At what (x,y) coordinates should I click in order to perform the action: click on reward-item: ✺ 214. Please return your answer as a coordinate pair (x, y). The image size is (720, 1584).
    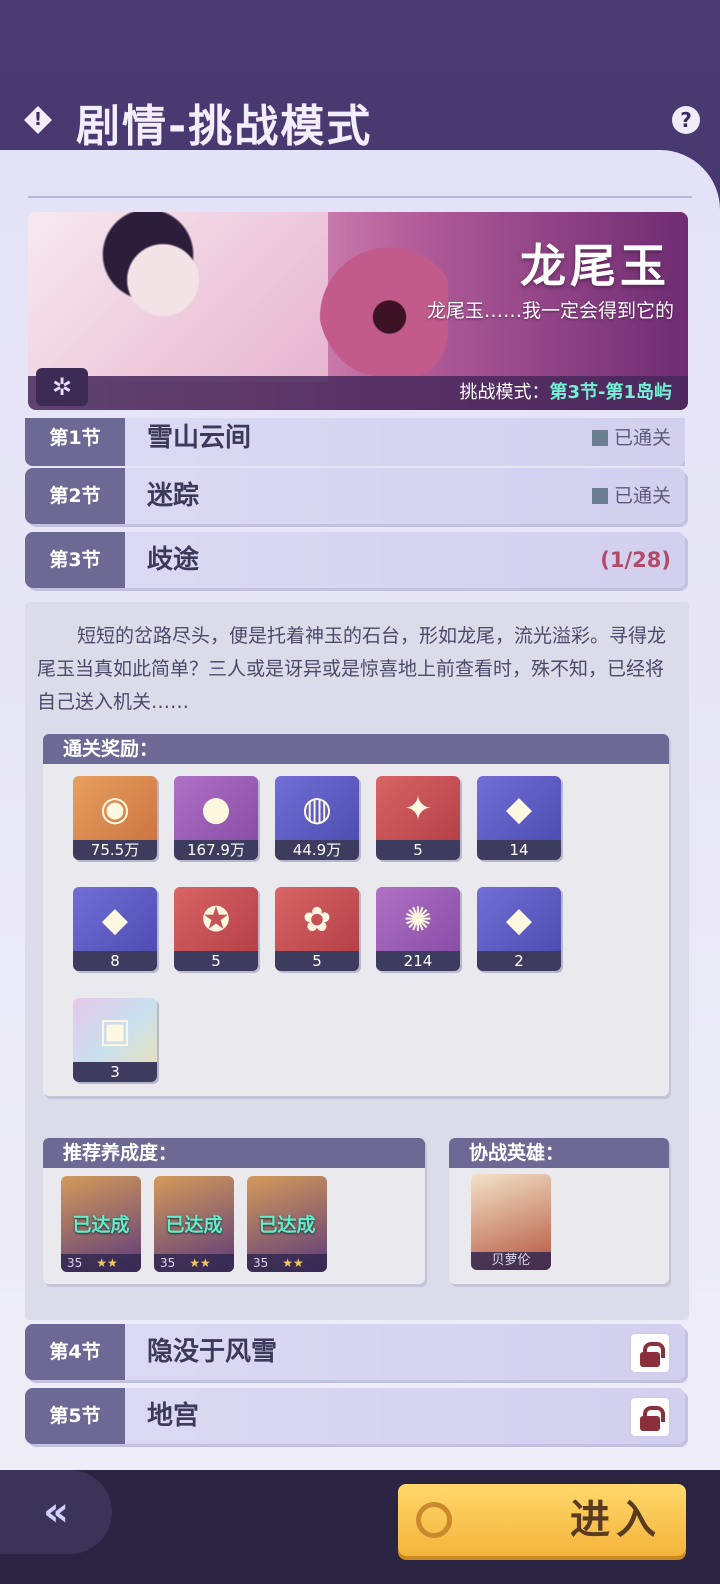
    Looking at the image, I should click on (418, 929).